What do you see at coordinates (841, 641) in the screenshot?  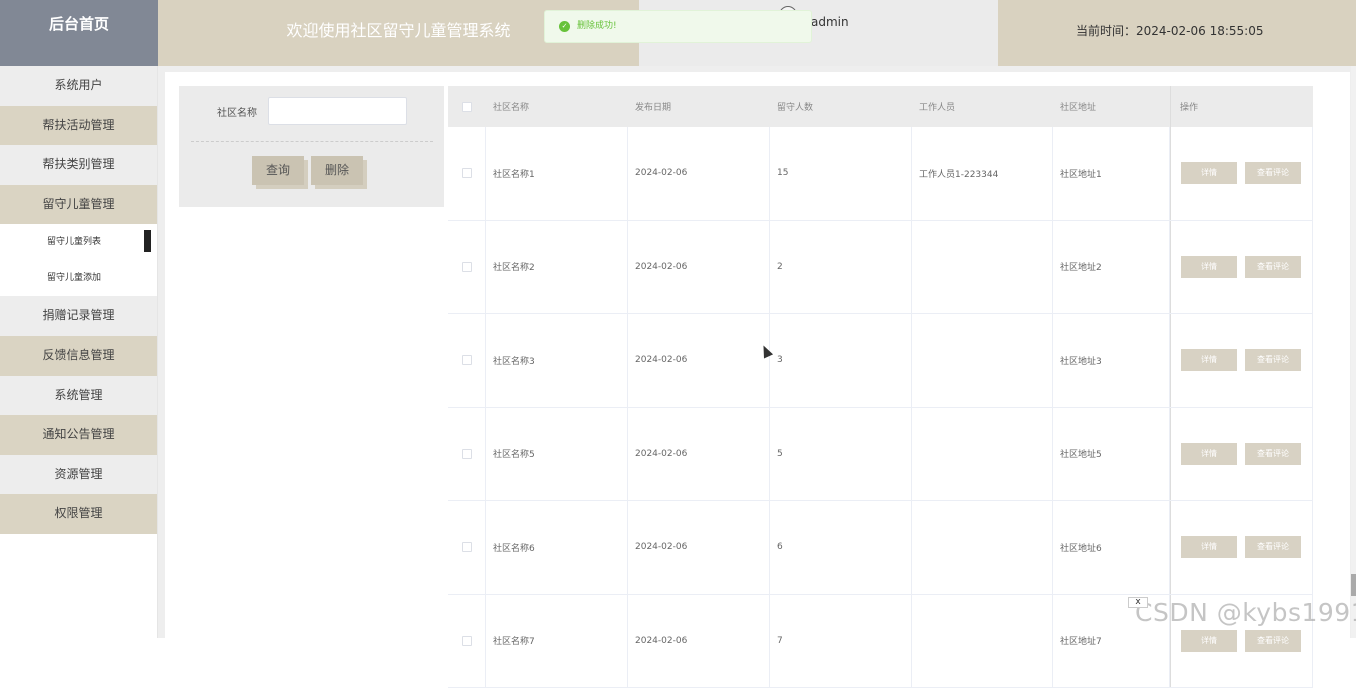 I see `left-behind-count-cell: 7` at bounding box center [841, 641].